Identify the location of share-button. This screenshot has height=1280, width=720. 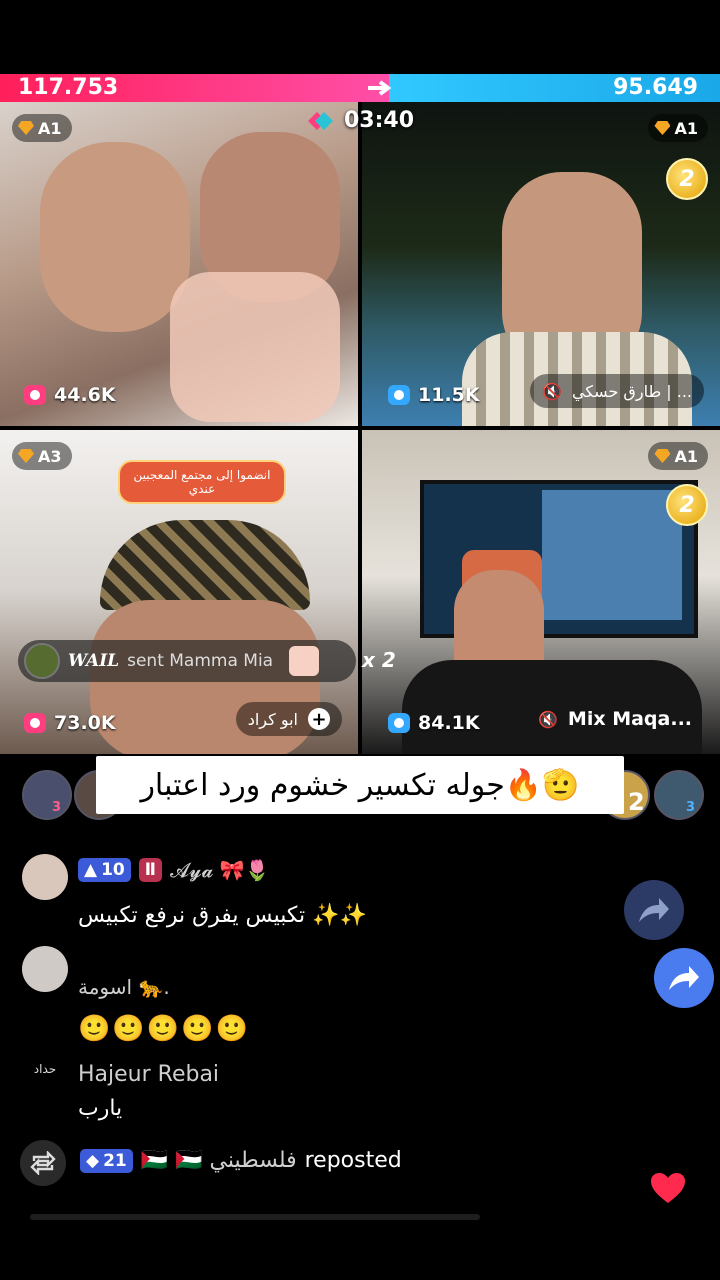
(684, 978).